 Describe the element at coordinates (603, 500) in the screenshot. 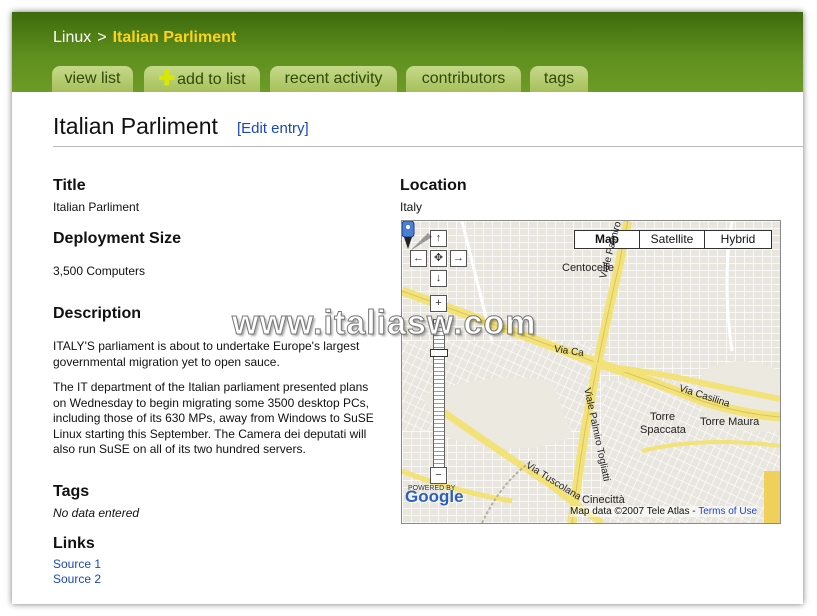

I see `place-label: Cinecittà` at that location.